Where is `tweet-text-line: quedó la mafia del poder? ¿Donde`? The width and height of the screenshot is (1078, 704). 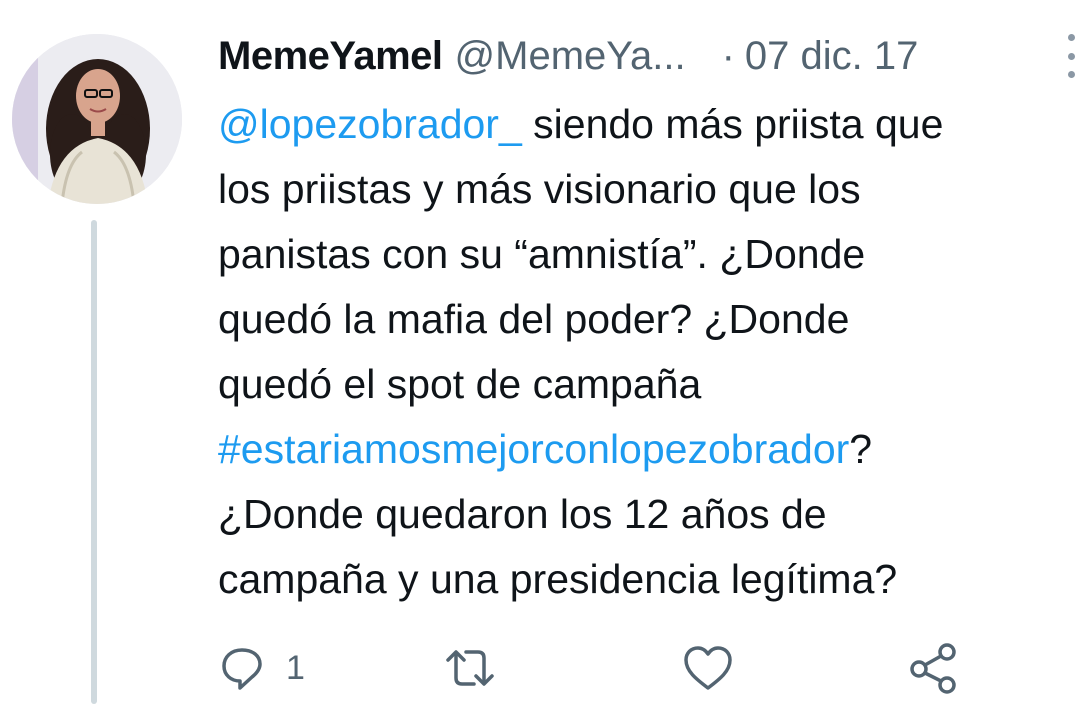 tweet-text-line: quedó la mafia del poder? ¿Donde is located at coordinates (643, 319).